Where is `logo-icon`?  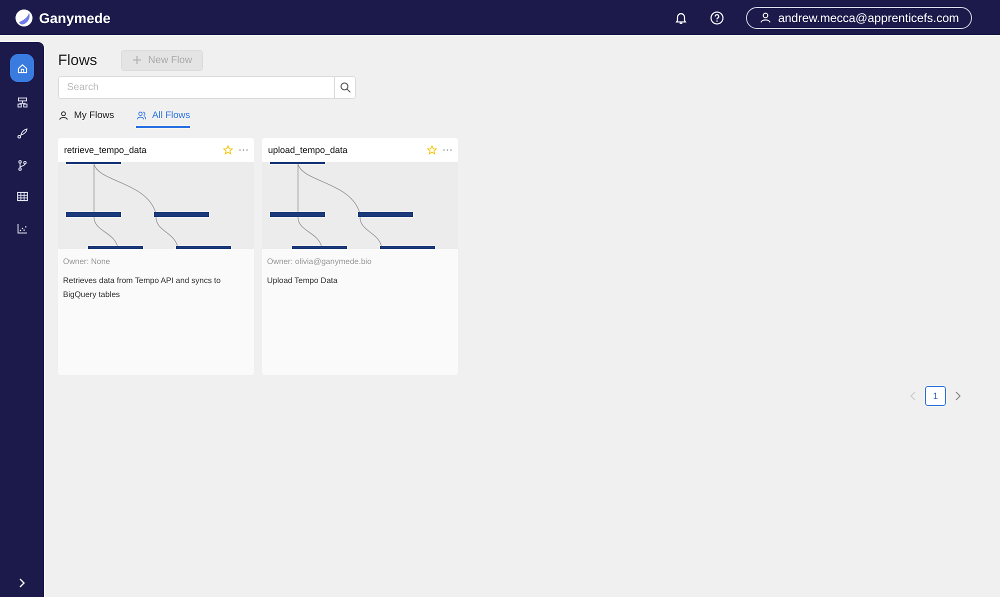
logo-icon is located at coordinates (24, 17).